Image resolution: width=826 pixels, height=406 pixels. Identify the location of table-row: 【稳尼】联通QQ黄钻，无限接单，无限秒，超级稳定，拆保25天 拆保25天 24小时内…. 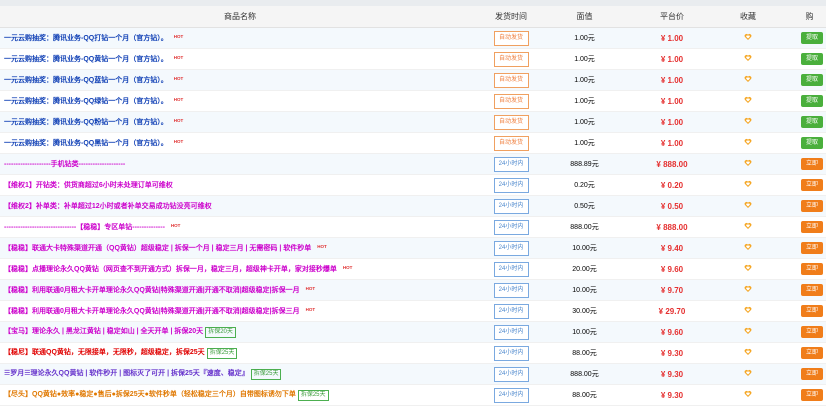
(413, 353).